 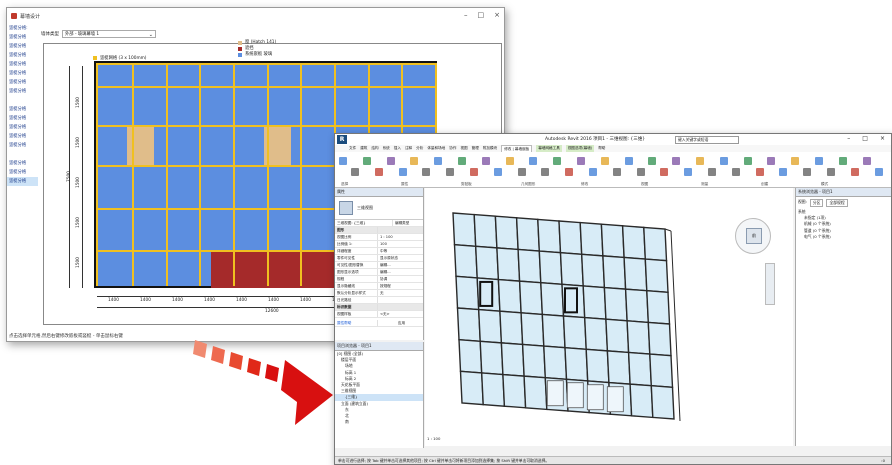 What do you see at coordinates (436, 148) in the screenshot?
I see `ribbon-tab: 体量和场地` at bounding box center [436, 148].